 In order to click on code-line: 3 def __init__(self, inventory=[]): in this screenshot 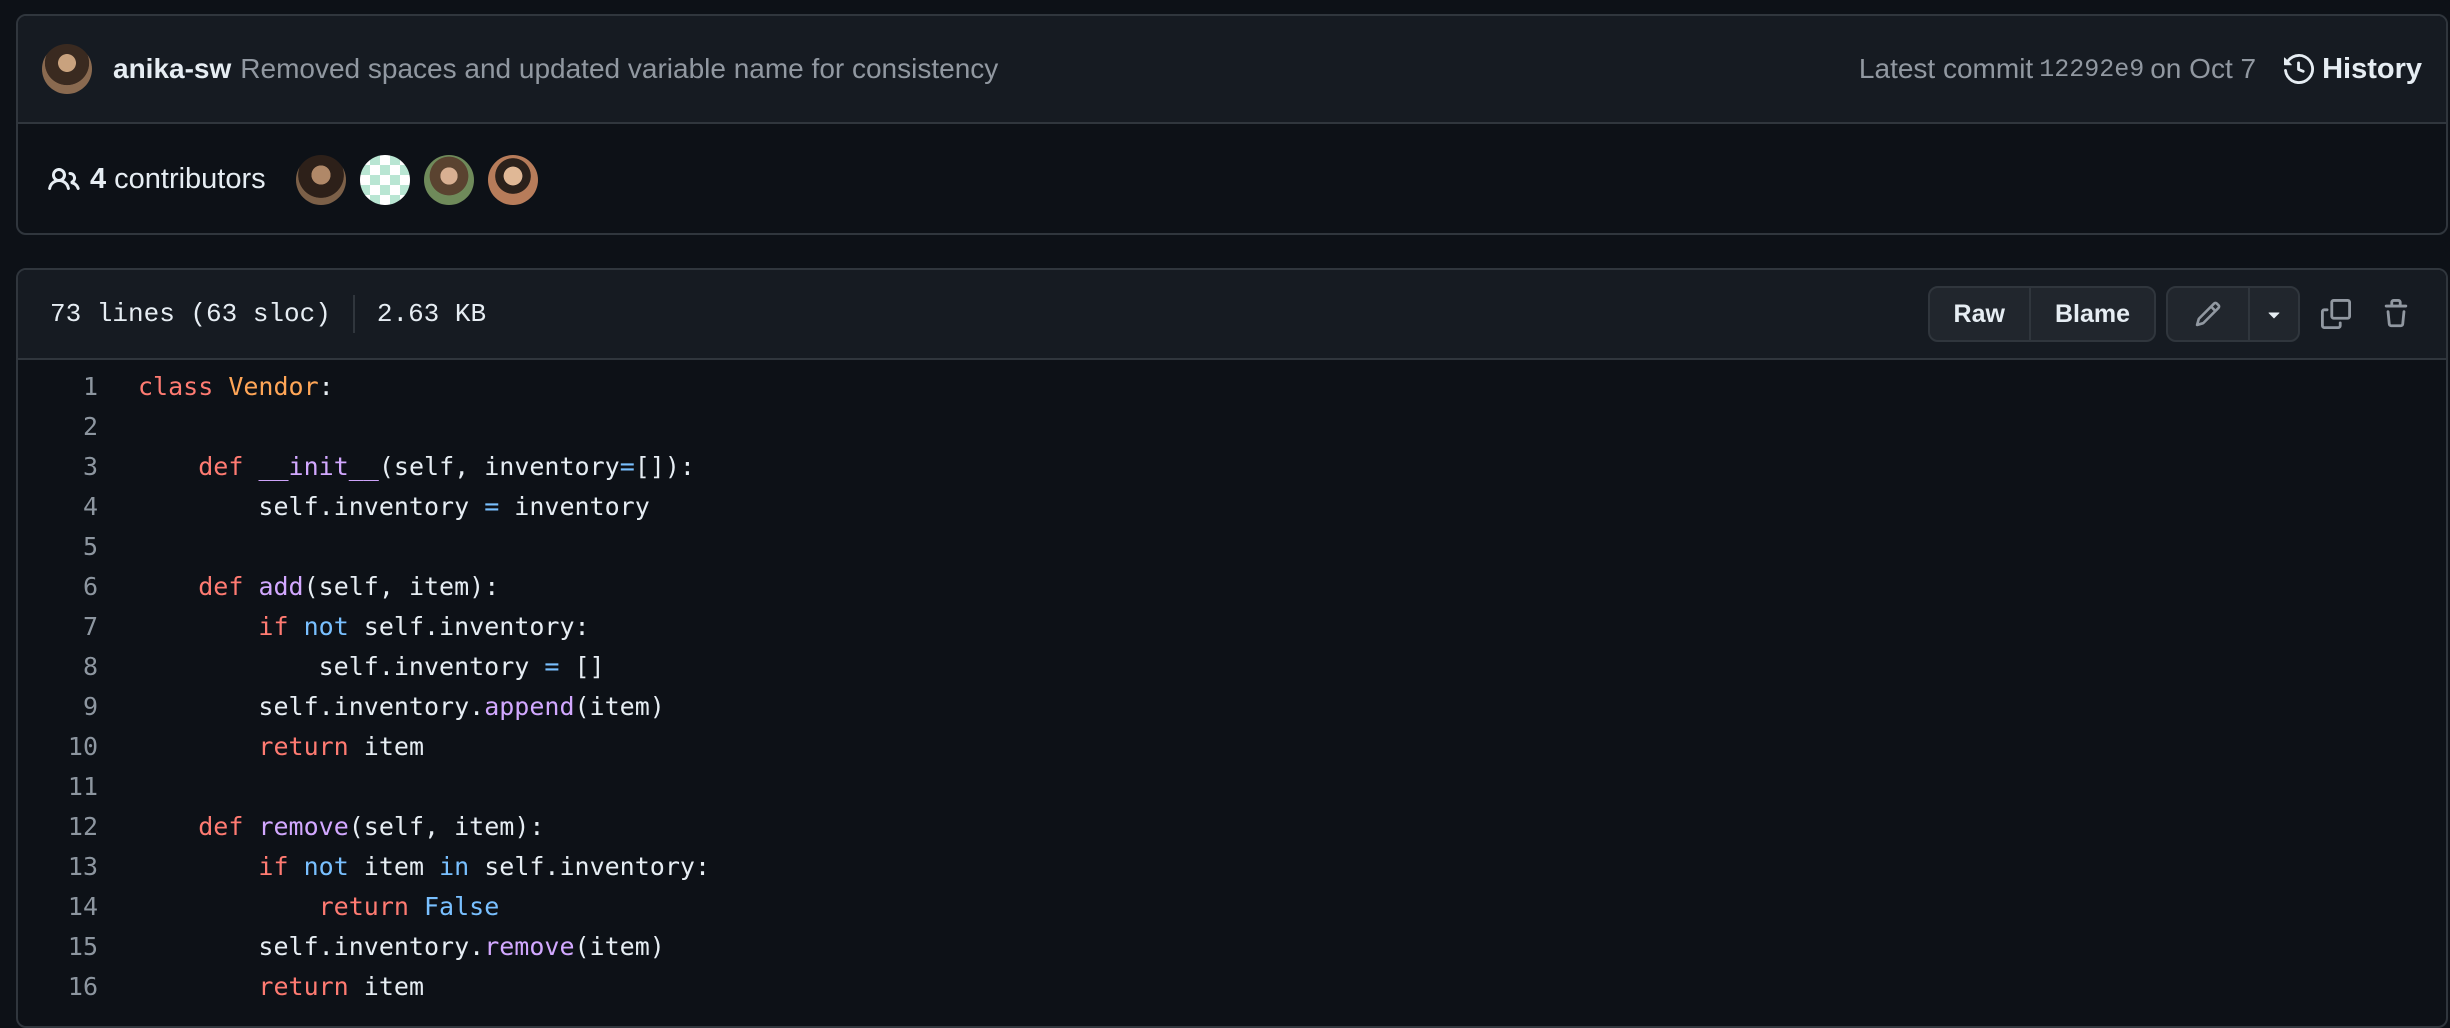, I will do `click(1232, 466)`.